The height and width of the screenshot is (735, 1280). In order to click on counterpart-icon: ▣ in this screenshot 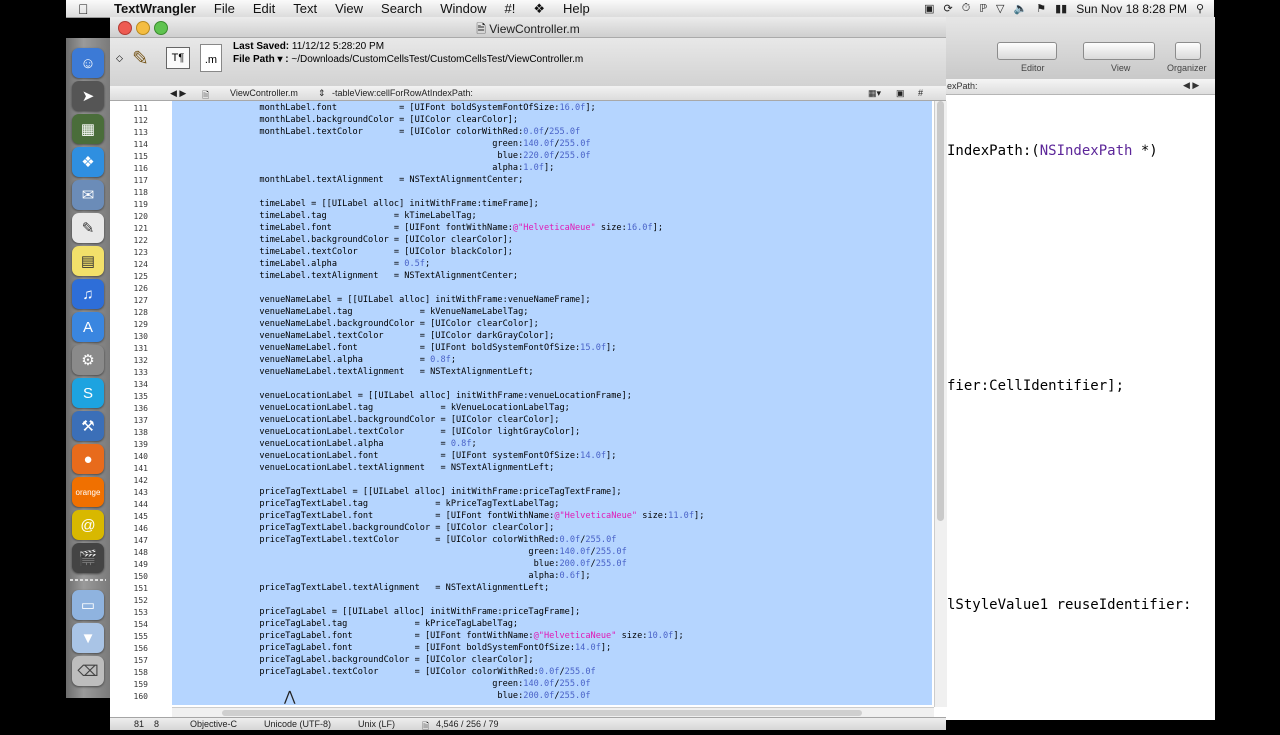, I will do `click(900, 93)`.